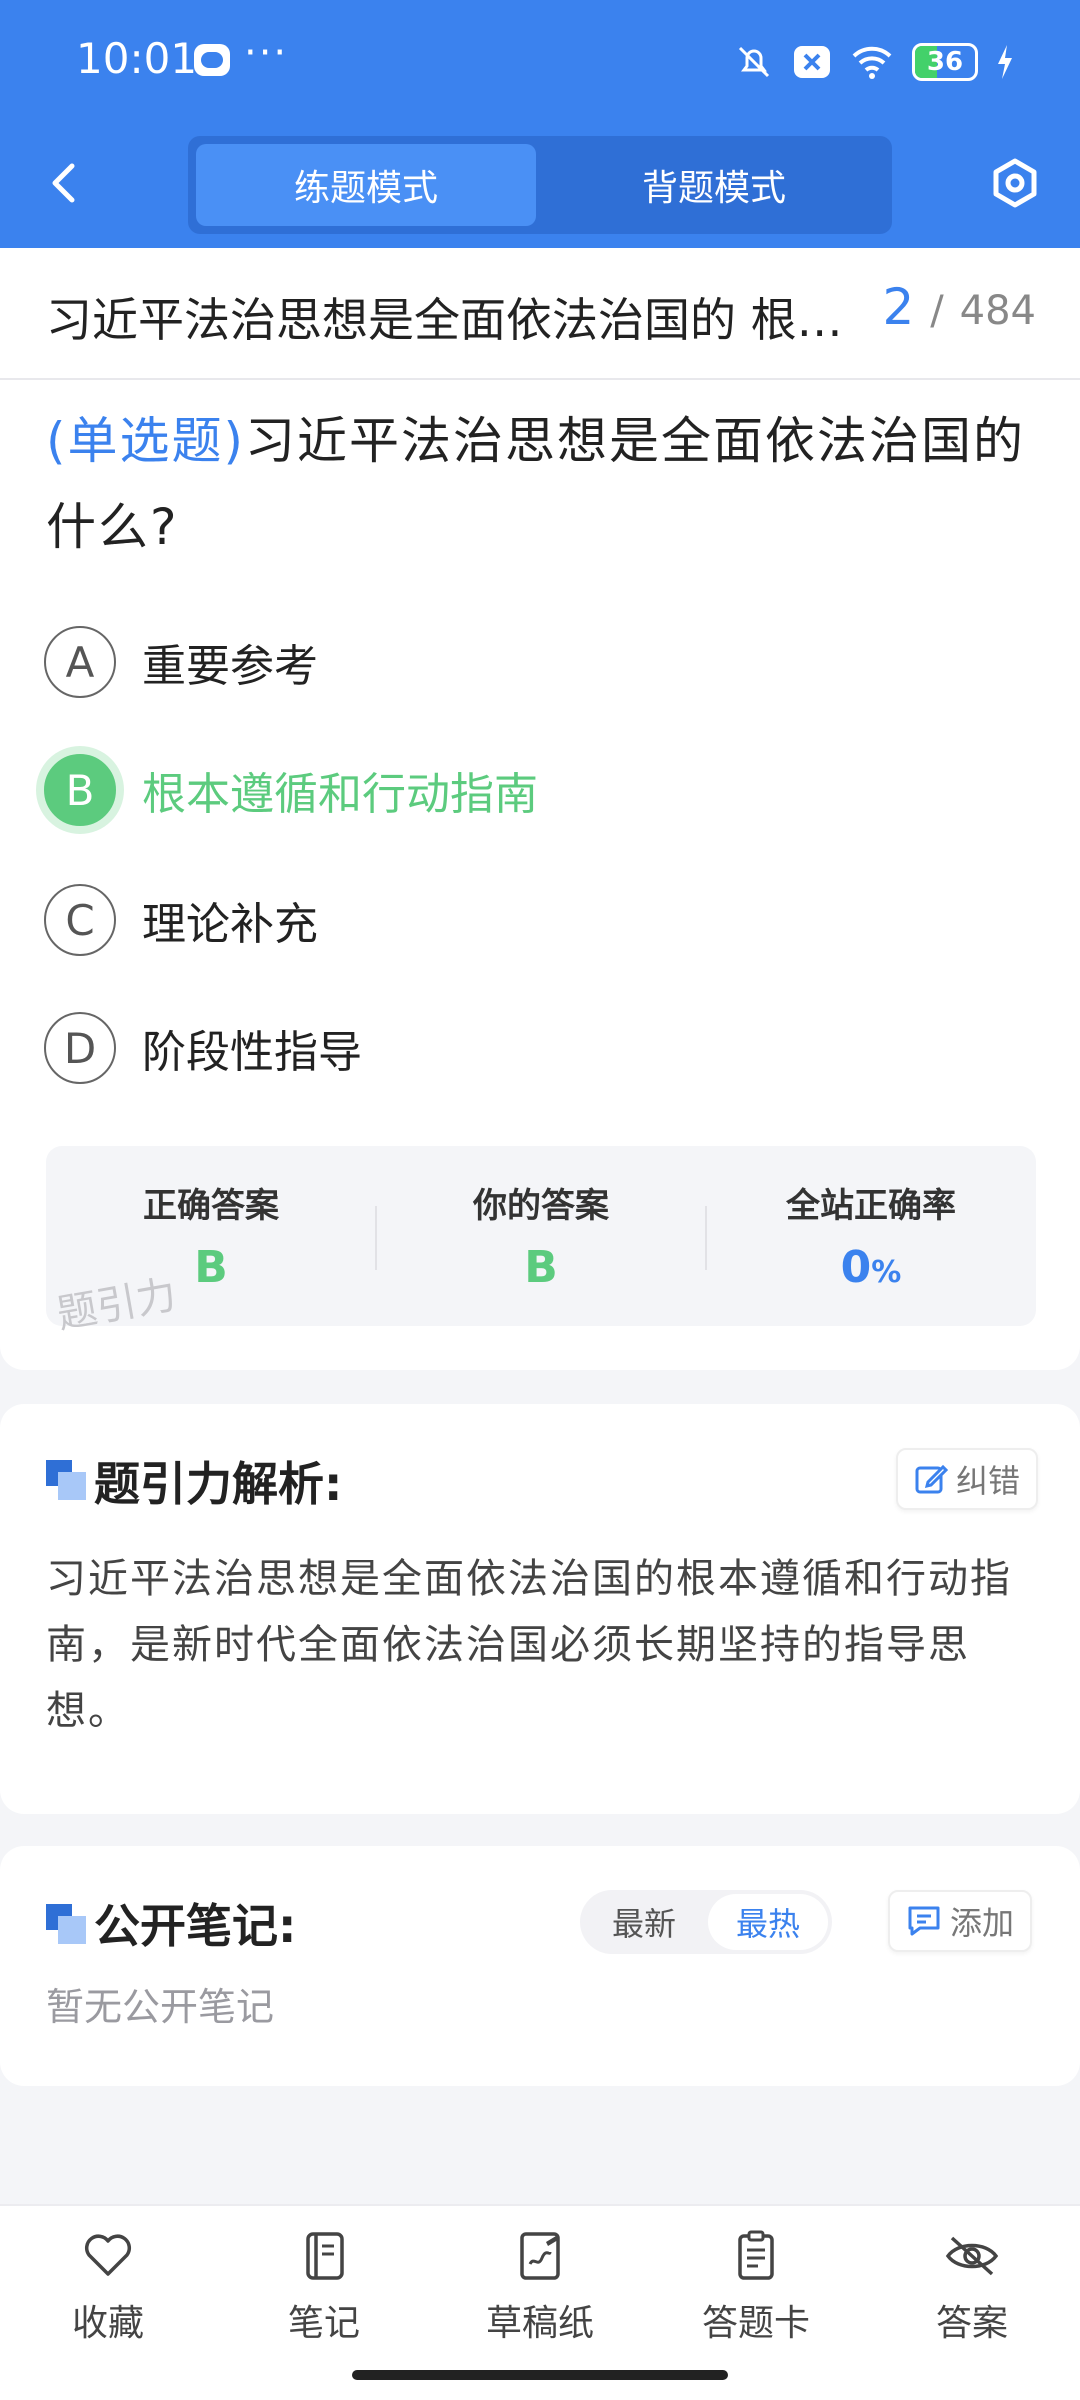 Image resolution: width=1080 pixels, height=2400 pixels. I want to click on answer-stats: 正确答案 B 你的答案 B 全站正确率 0% 题引力, so click(541, 1242).